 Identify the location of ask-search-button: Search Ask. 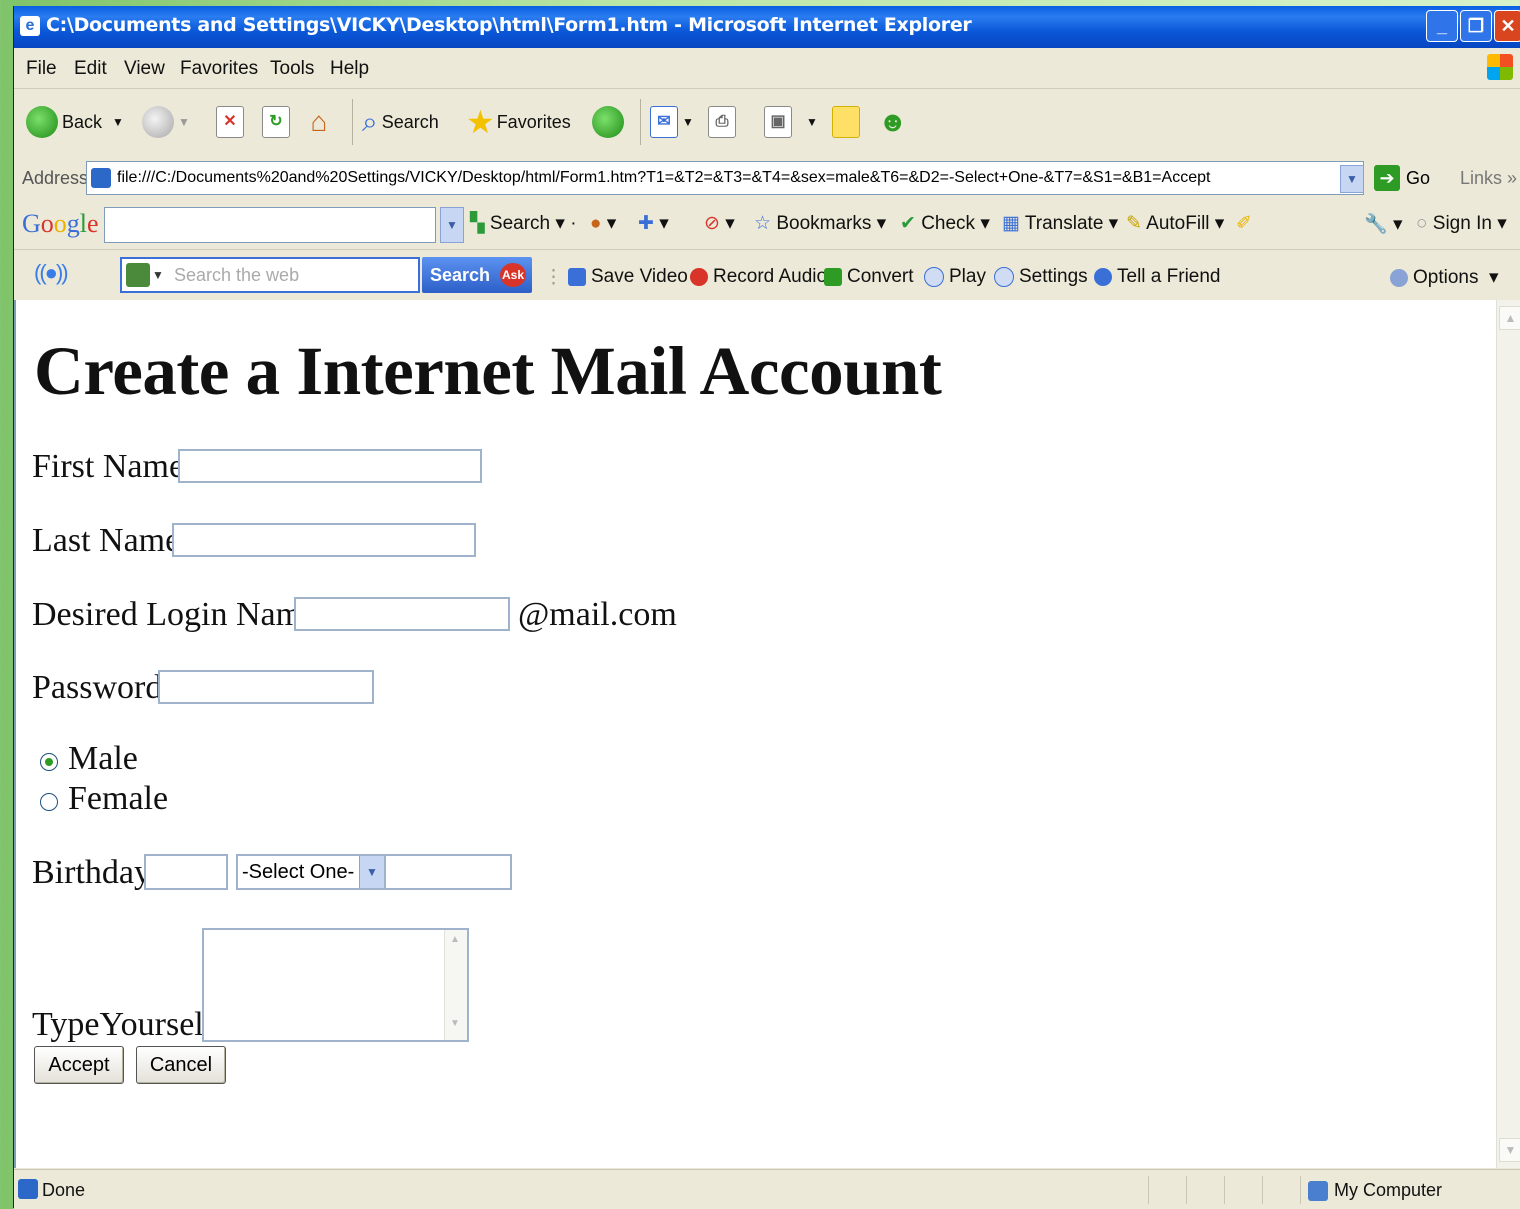
(477, 275).